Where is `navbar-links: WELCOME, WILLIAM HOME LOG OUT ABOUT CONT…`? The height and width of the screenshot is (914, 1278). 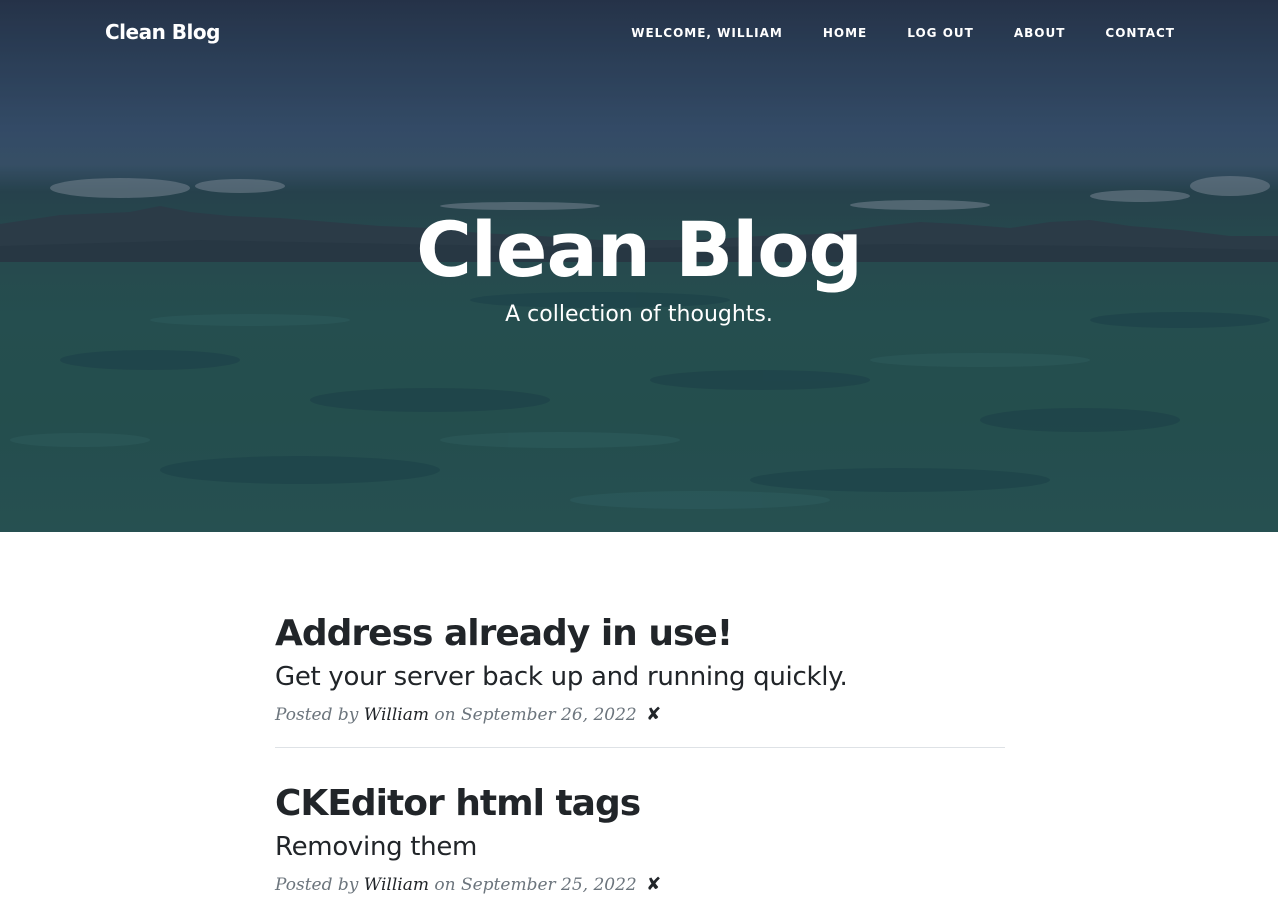 navbar-links: WELCOME, WILLIAM HOME LOG OUT ABOUT CONT… is located at coordinates (903, 33).